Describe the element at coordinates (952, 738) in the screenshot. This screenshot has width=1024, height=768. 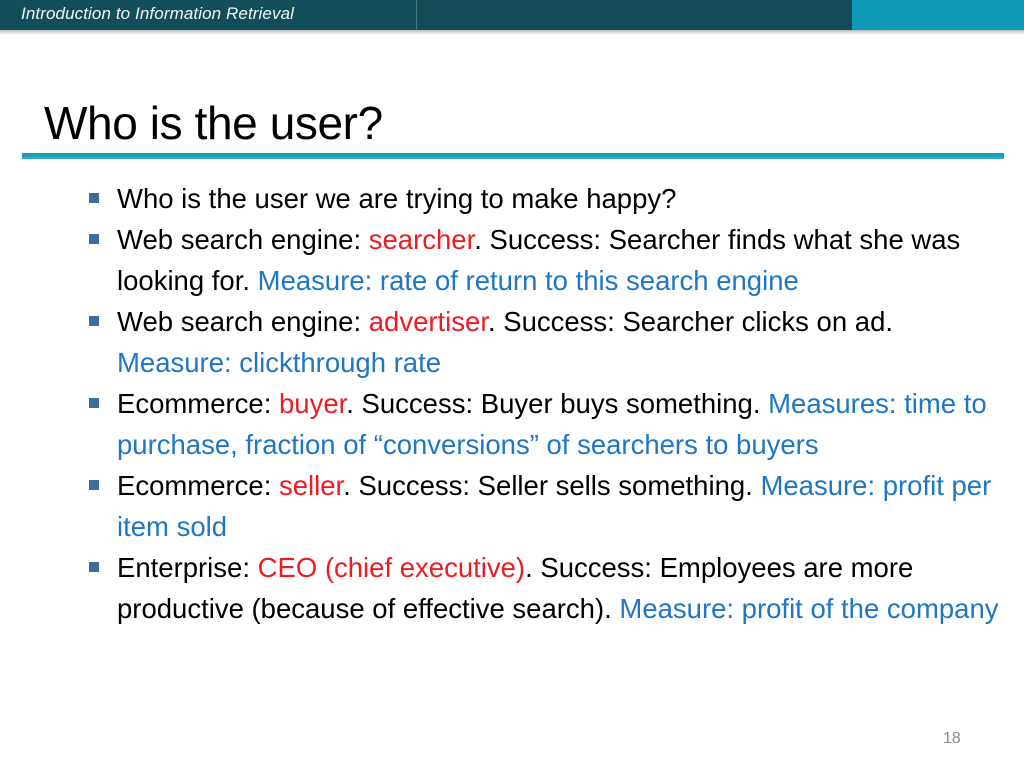
I see `page-number: 18` at that location.